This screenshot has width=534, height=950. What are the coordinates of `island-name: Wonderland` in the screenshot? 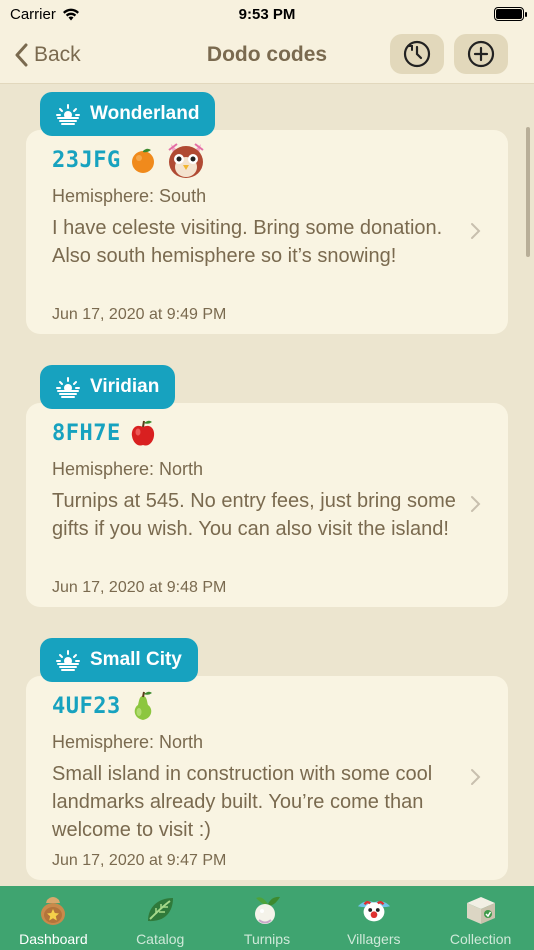 It's located at (145, 113).